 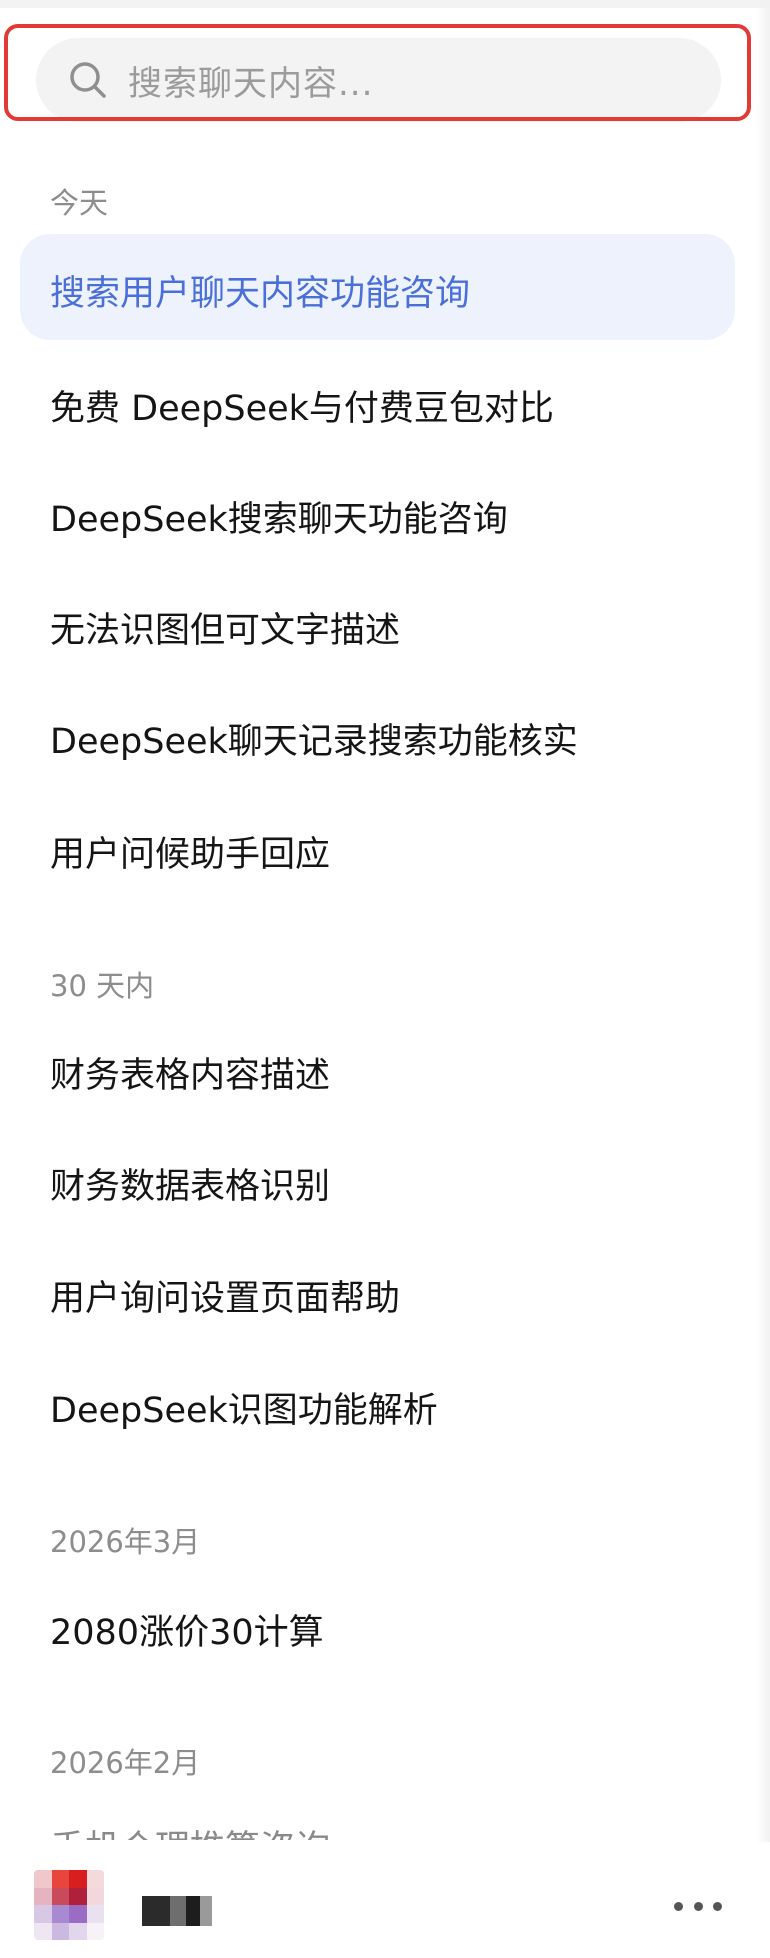 What do you see at coordinates (260, 290) in the screenshot?
I see `chat-item-active: 搜索用户聊天内容功能咨询` at bounding box center [260, 290].